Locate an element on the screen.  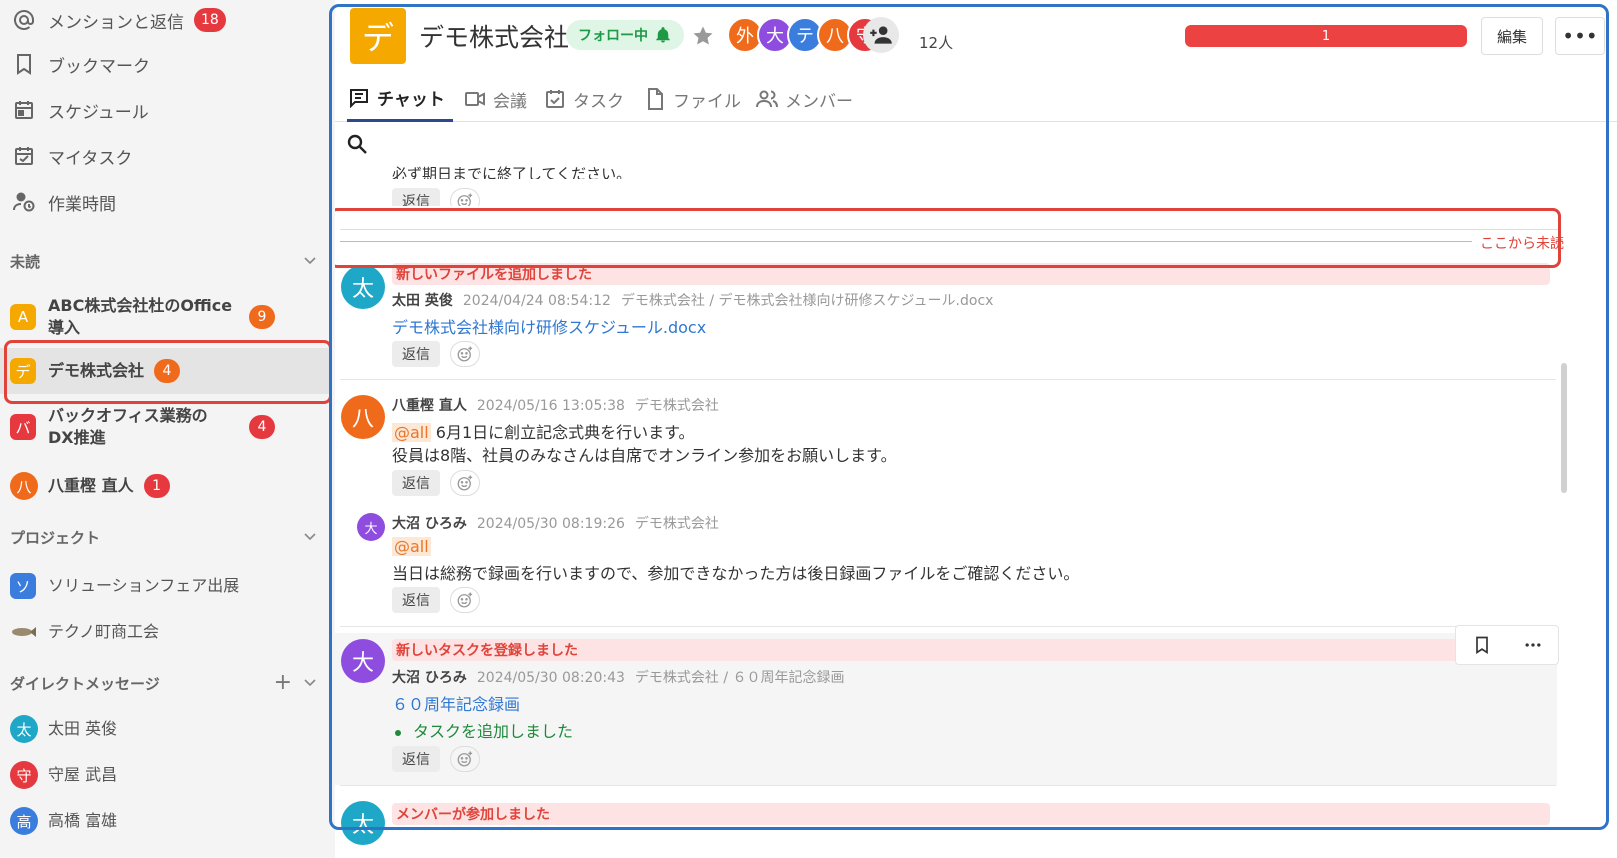
message-location: デモ株式会社 / デモ株式会社様向け研修スケジュール.docx is located at coordinates (807, 301).